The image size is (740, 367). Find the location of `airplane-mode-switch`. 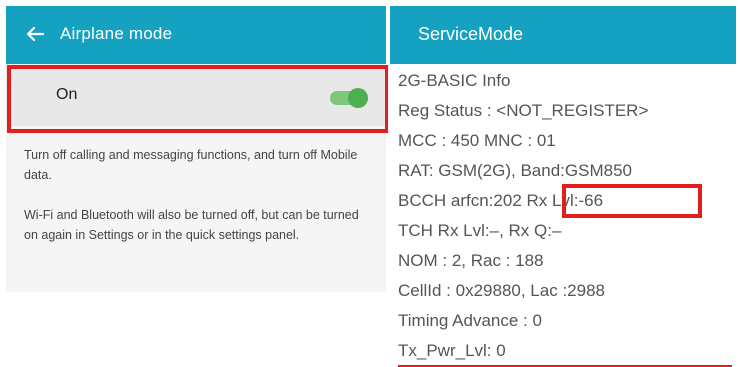

airplane-mode-switch is located at coordinates (348, 98).